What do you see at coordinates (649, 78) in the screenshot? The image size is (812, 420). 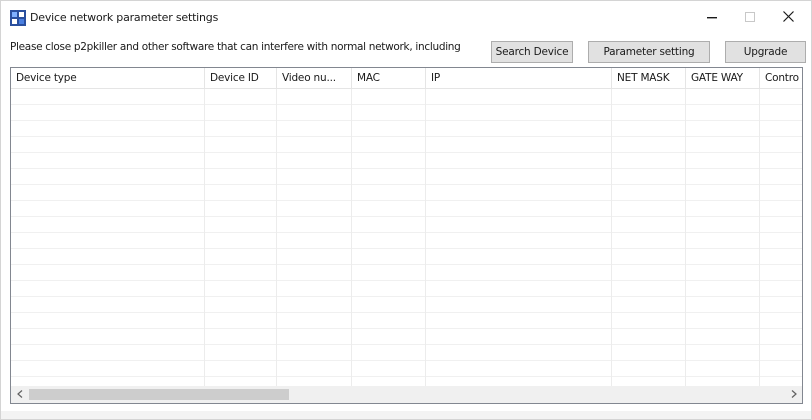 I see `column-header-net-mask: NET MASK` at bounding box center [649, 78].